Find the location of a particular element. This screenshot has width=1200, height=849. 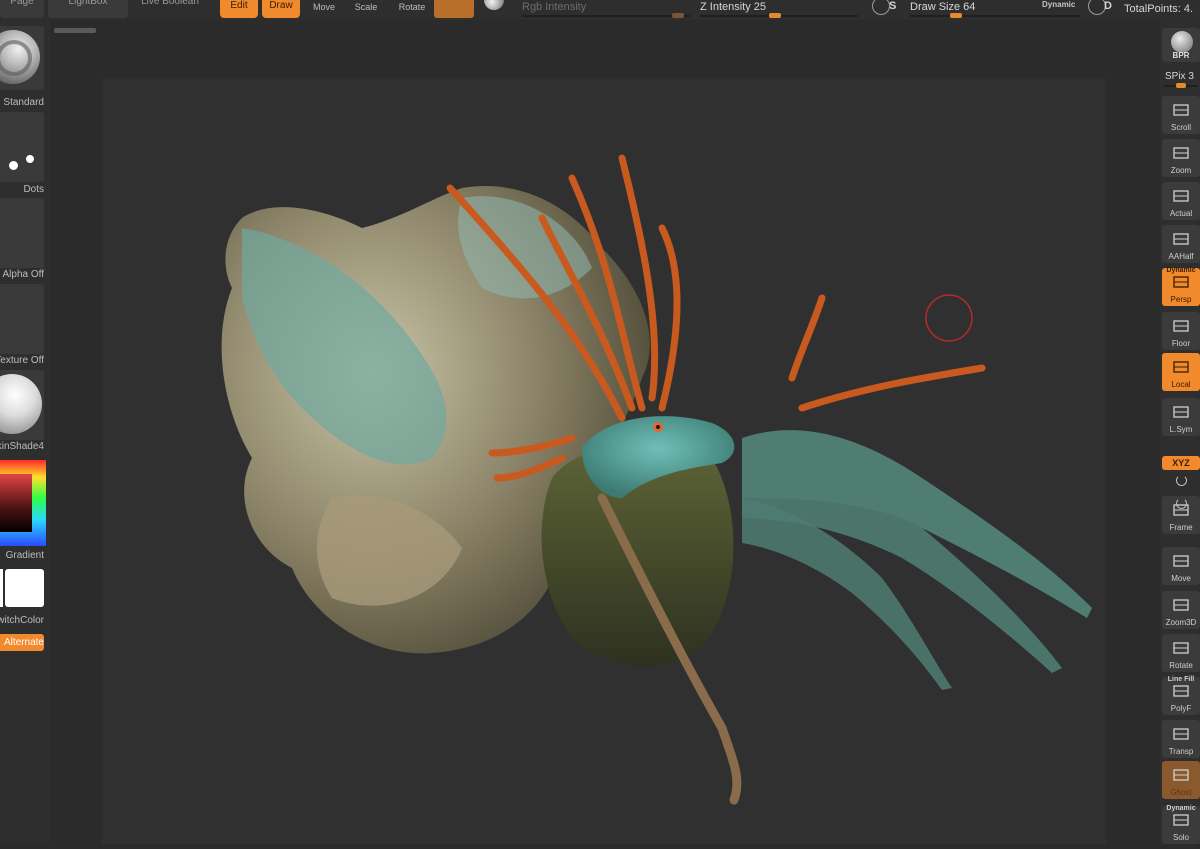

zoom3d-button: Zoom3D is located at coordinates (1181, 610).